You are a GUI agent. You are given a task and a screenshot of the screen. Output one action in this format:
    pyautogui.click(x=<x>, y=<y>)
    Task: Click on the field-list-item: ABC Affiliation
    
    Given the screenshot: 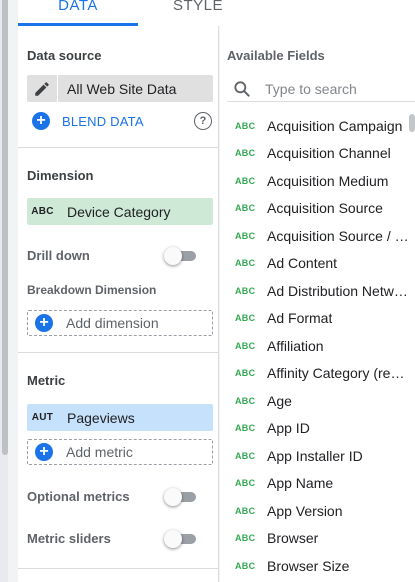 What is the action you would take?
    pyautogui.click(x=315, y=346)
    